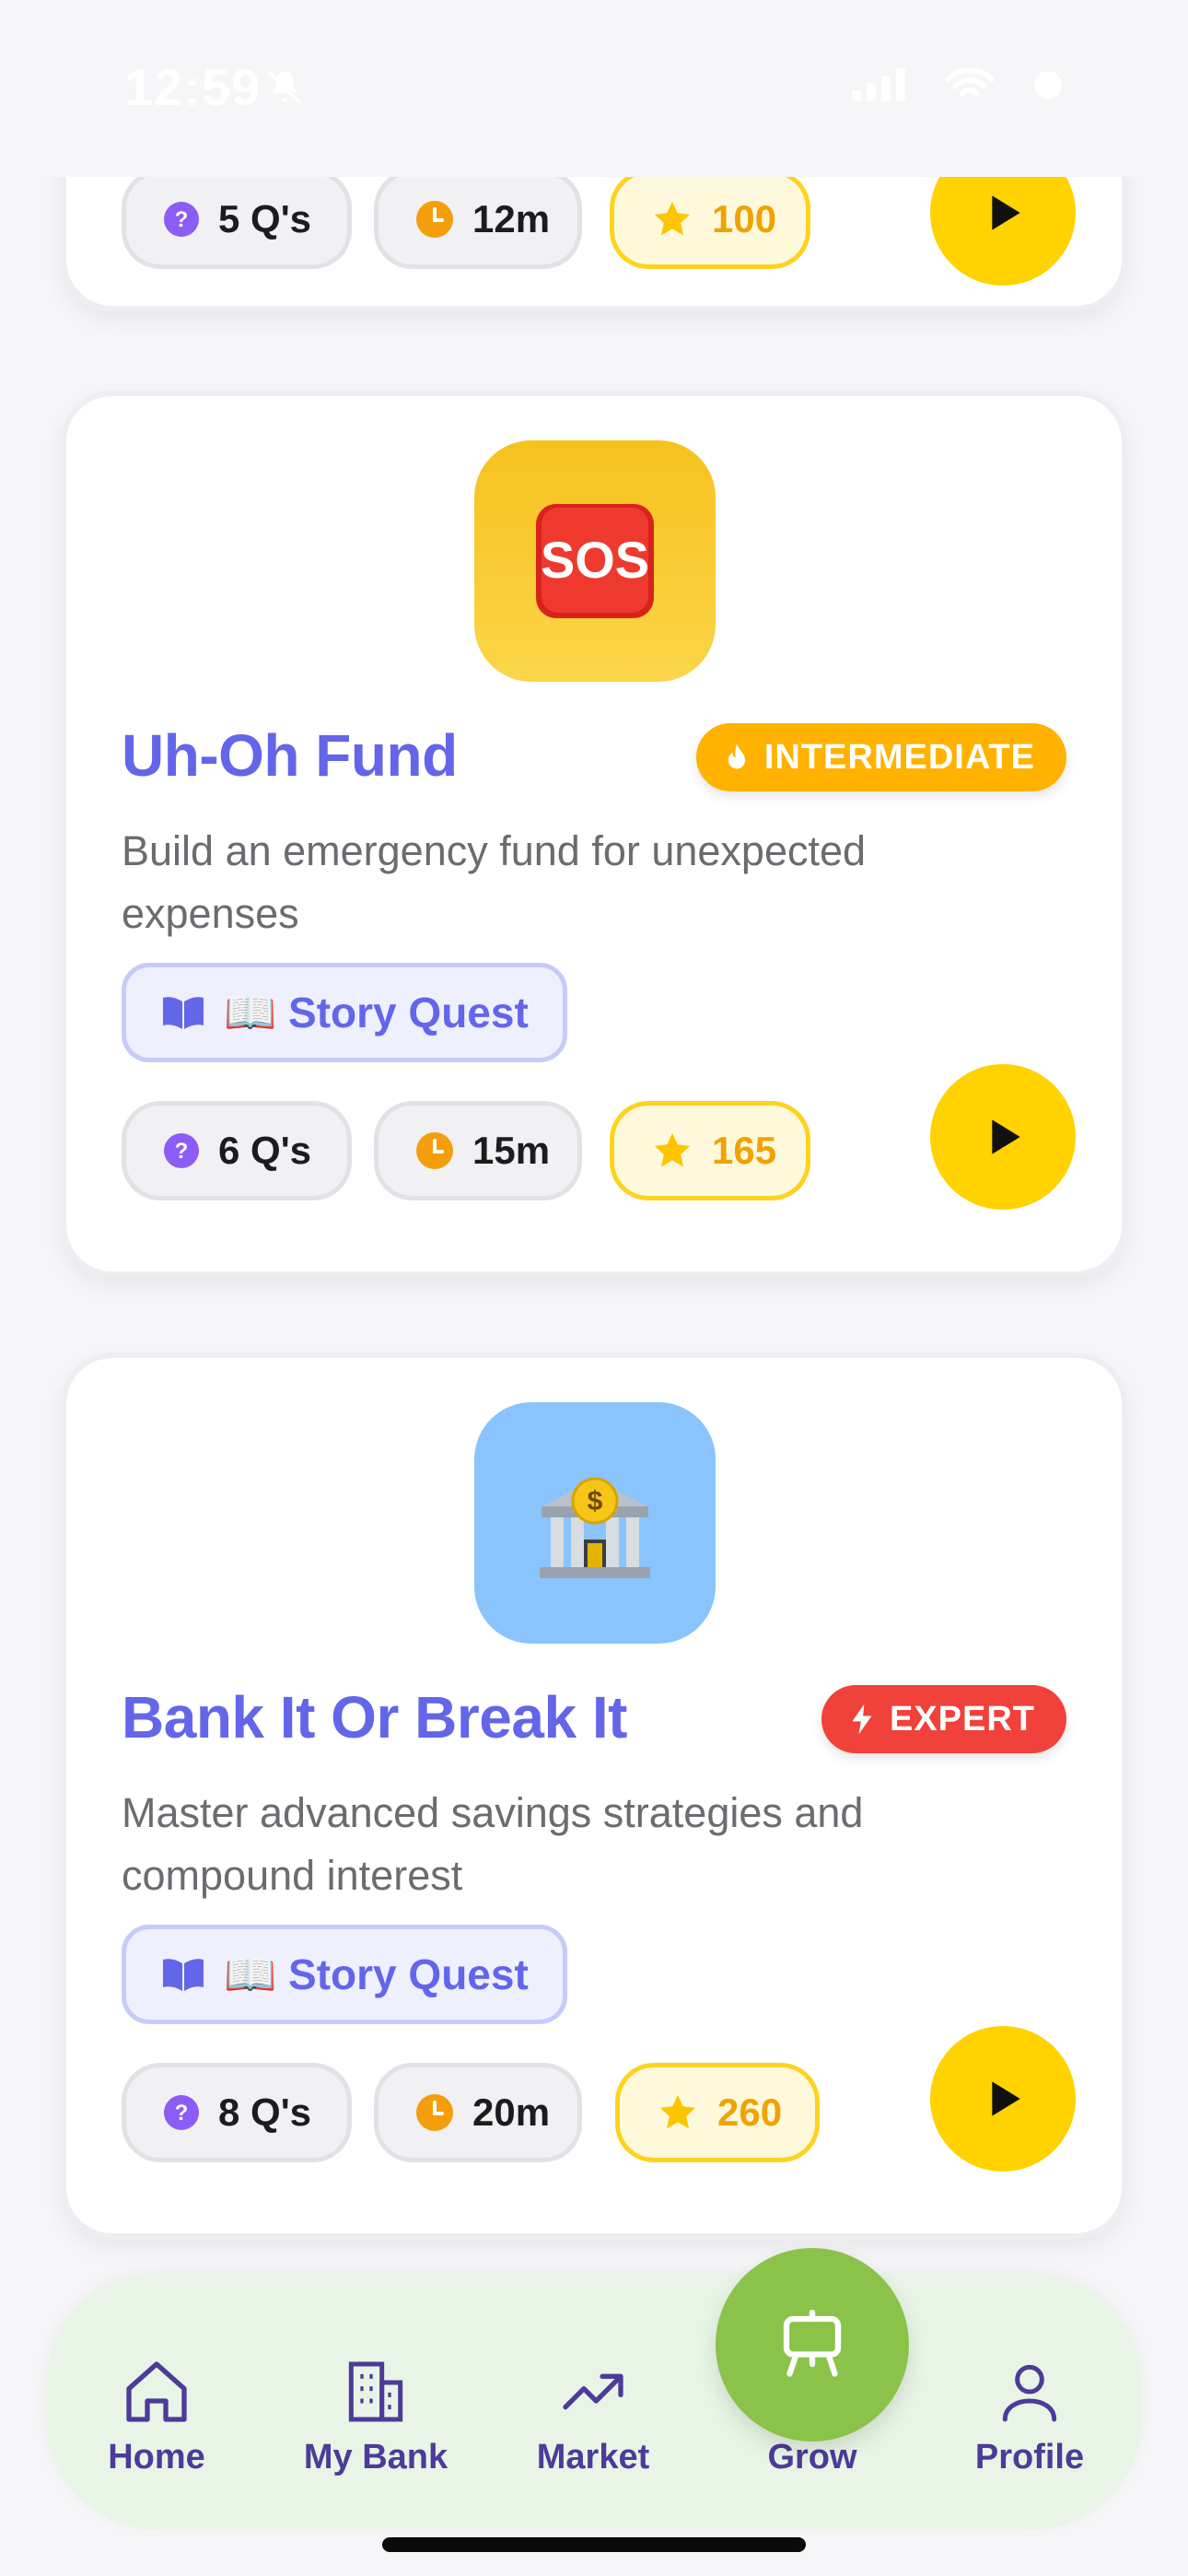  What do you see at coordinates (1029, 2393) in the screenshot?
I see `profile-icon` at bounding box center [1029, 2393].